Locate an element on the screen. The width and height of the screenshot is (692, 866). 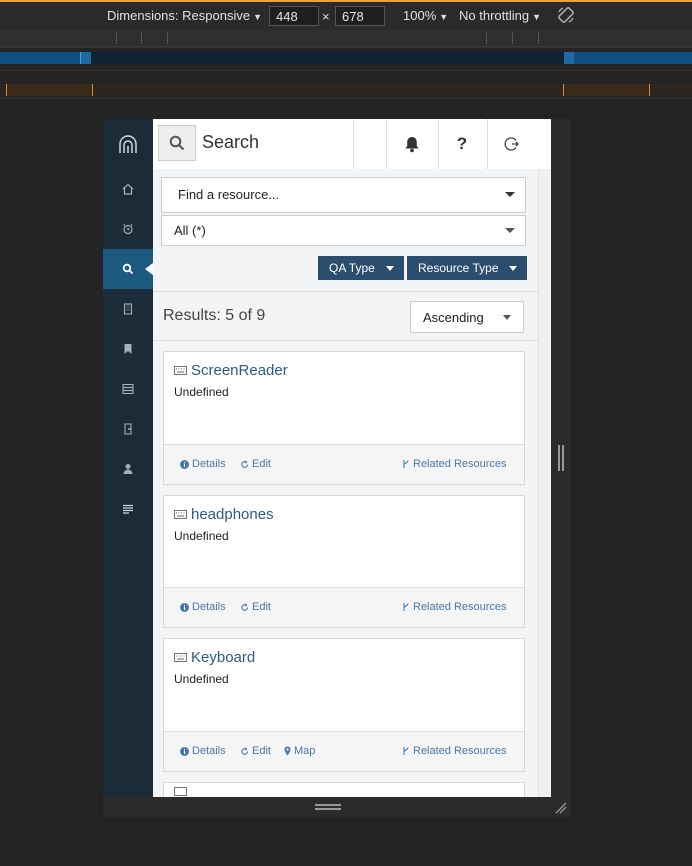
zoom-dropdown: 100% ▼ is located at coordinates (425, 15).